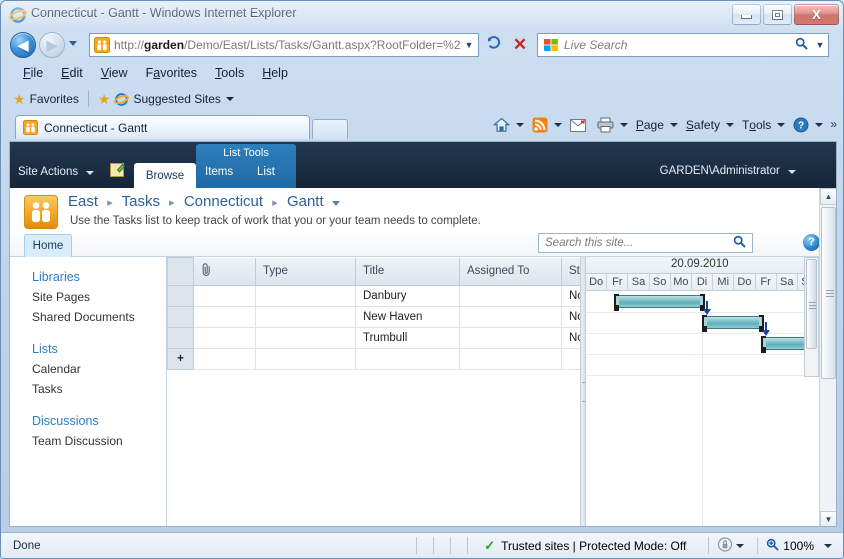 The width and height of the screenshot is (844, 559). Describe the element at coordinates (510, 271) in the screenshot. I see `column-header-assigned-to: Assigned To` at that location.